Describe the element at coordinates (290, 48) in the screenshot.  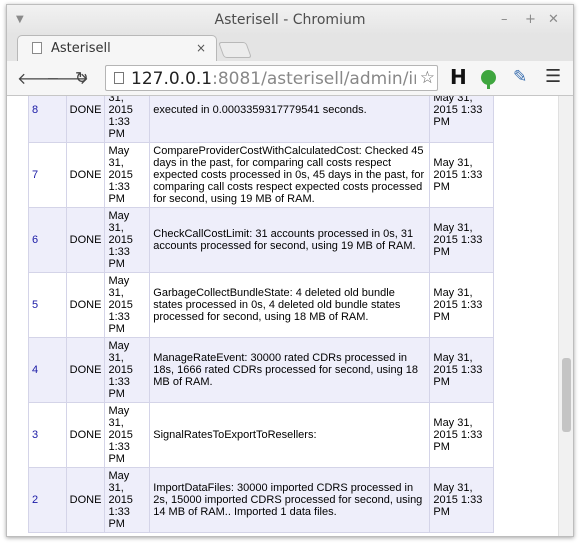
I see `tab-strip: Asterisell ×` at that location.